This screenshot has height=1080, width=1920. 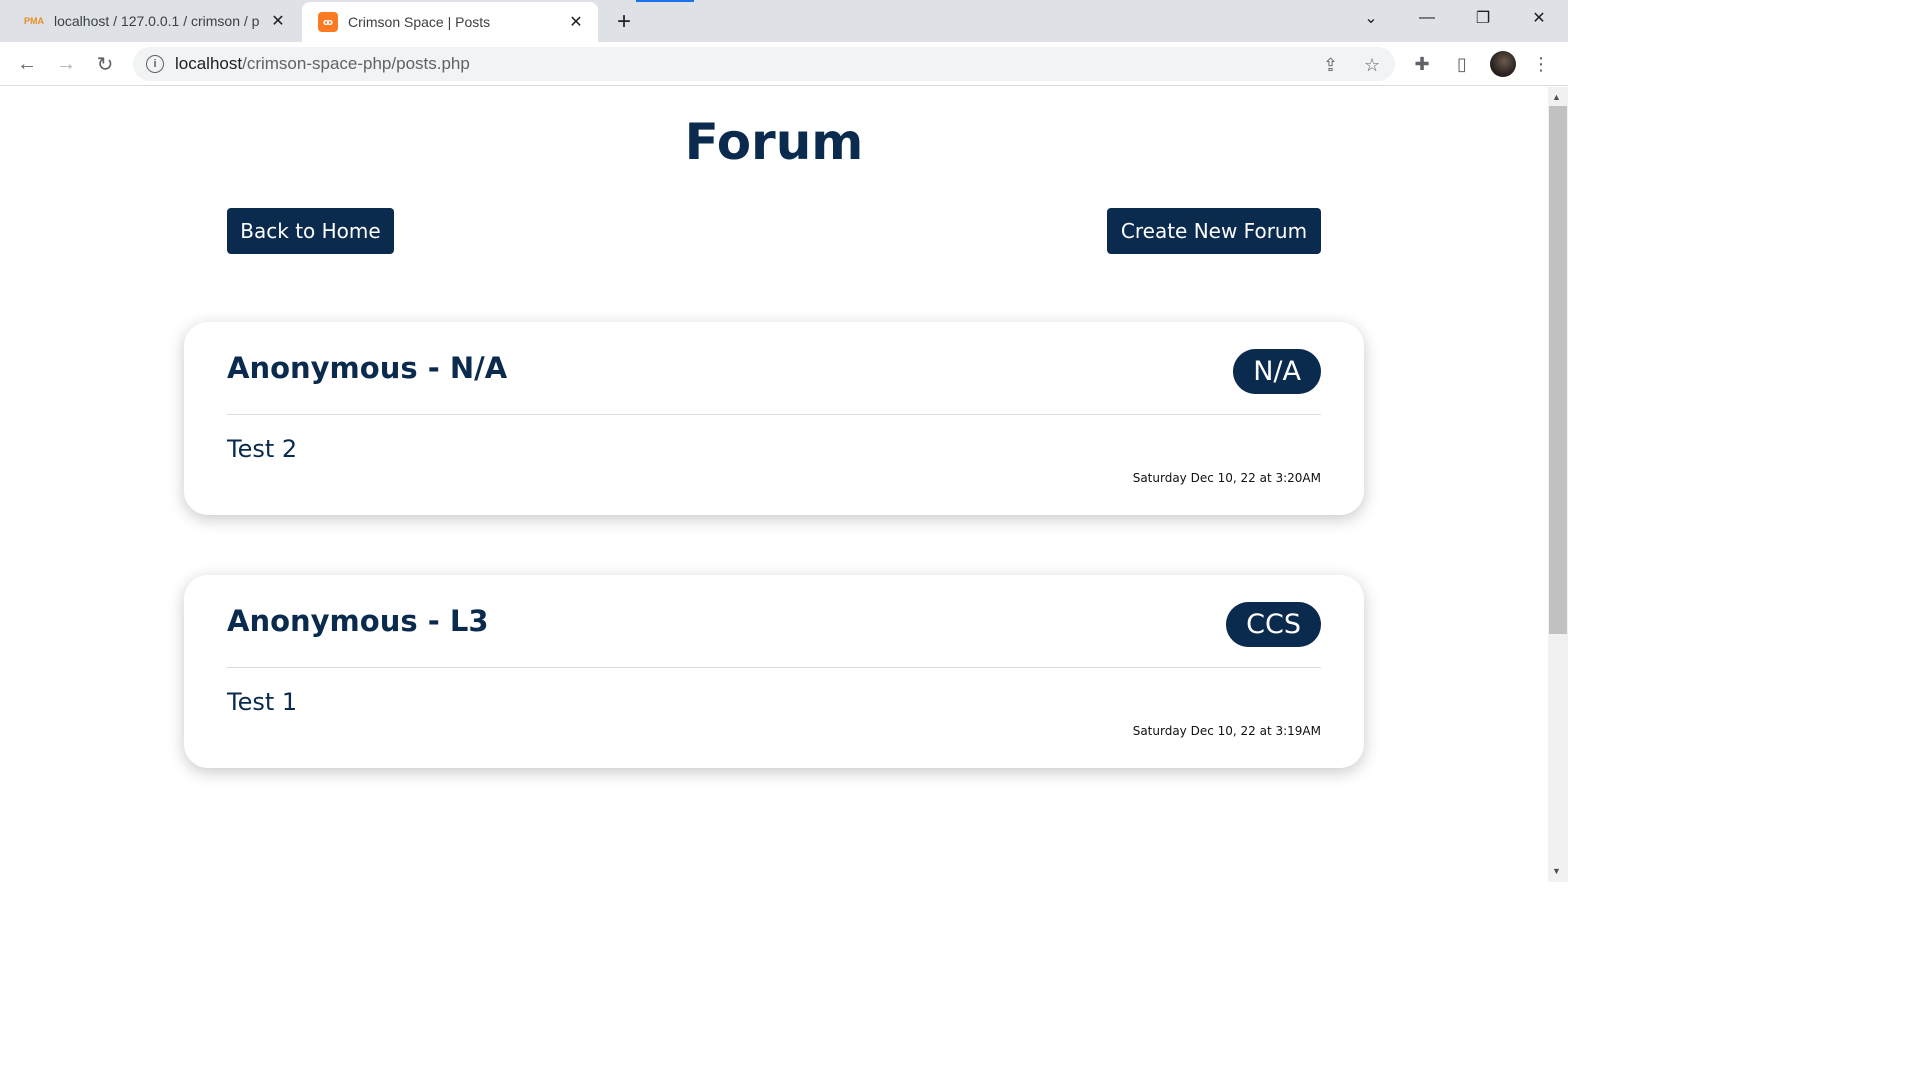 What do you see at coordinates (1483, 18) in the screenshot?
I see `restore-icon: ❐` at bounding box center [1483, 18].